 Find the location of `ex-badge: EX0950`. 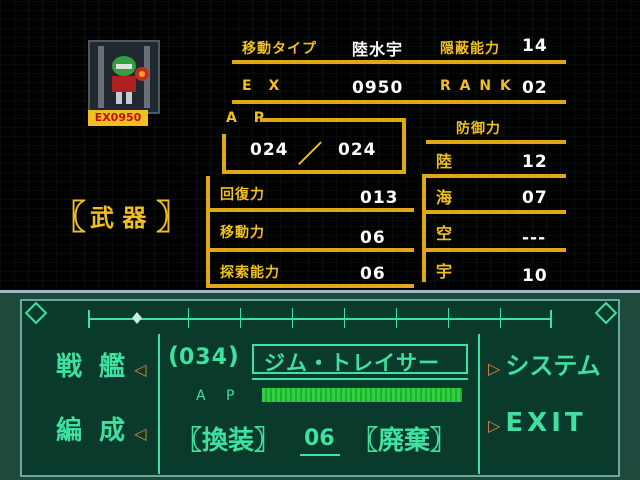

ex-badge: EX0950 is located at coordinates (118, 118).